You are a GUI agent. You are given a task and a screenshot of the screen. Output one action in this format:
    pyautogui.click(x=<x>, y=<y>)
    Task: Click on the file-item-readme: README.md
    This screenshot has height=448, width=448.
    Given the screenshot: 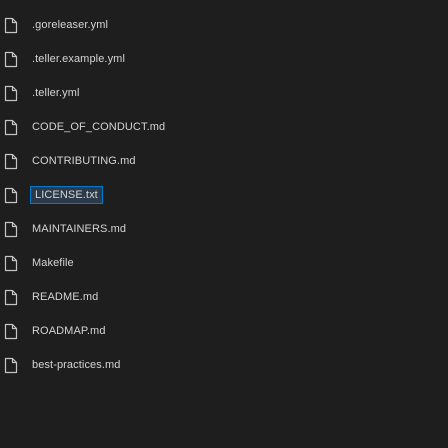 What is the action you would take?
    pyautogui.click(x=224, y=297)
    